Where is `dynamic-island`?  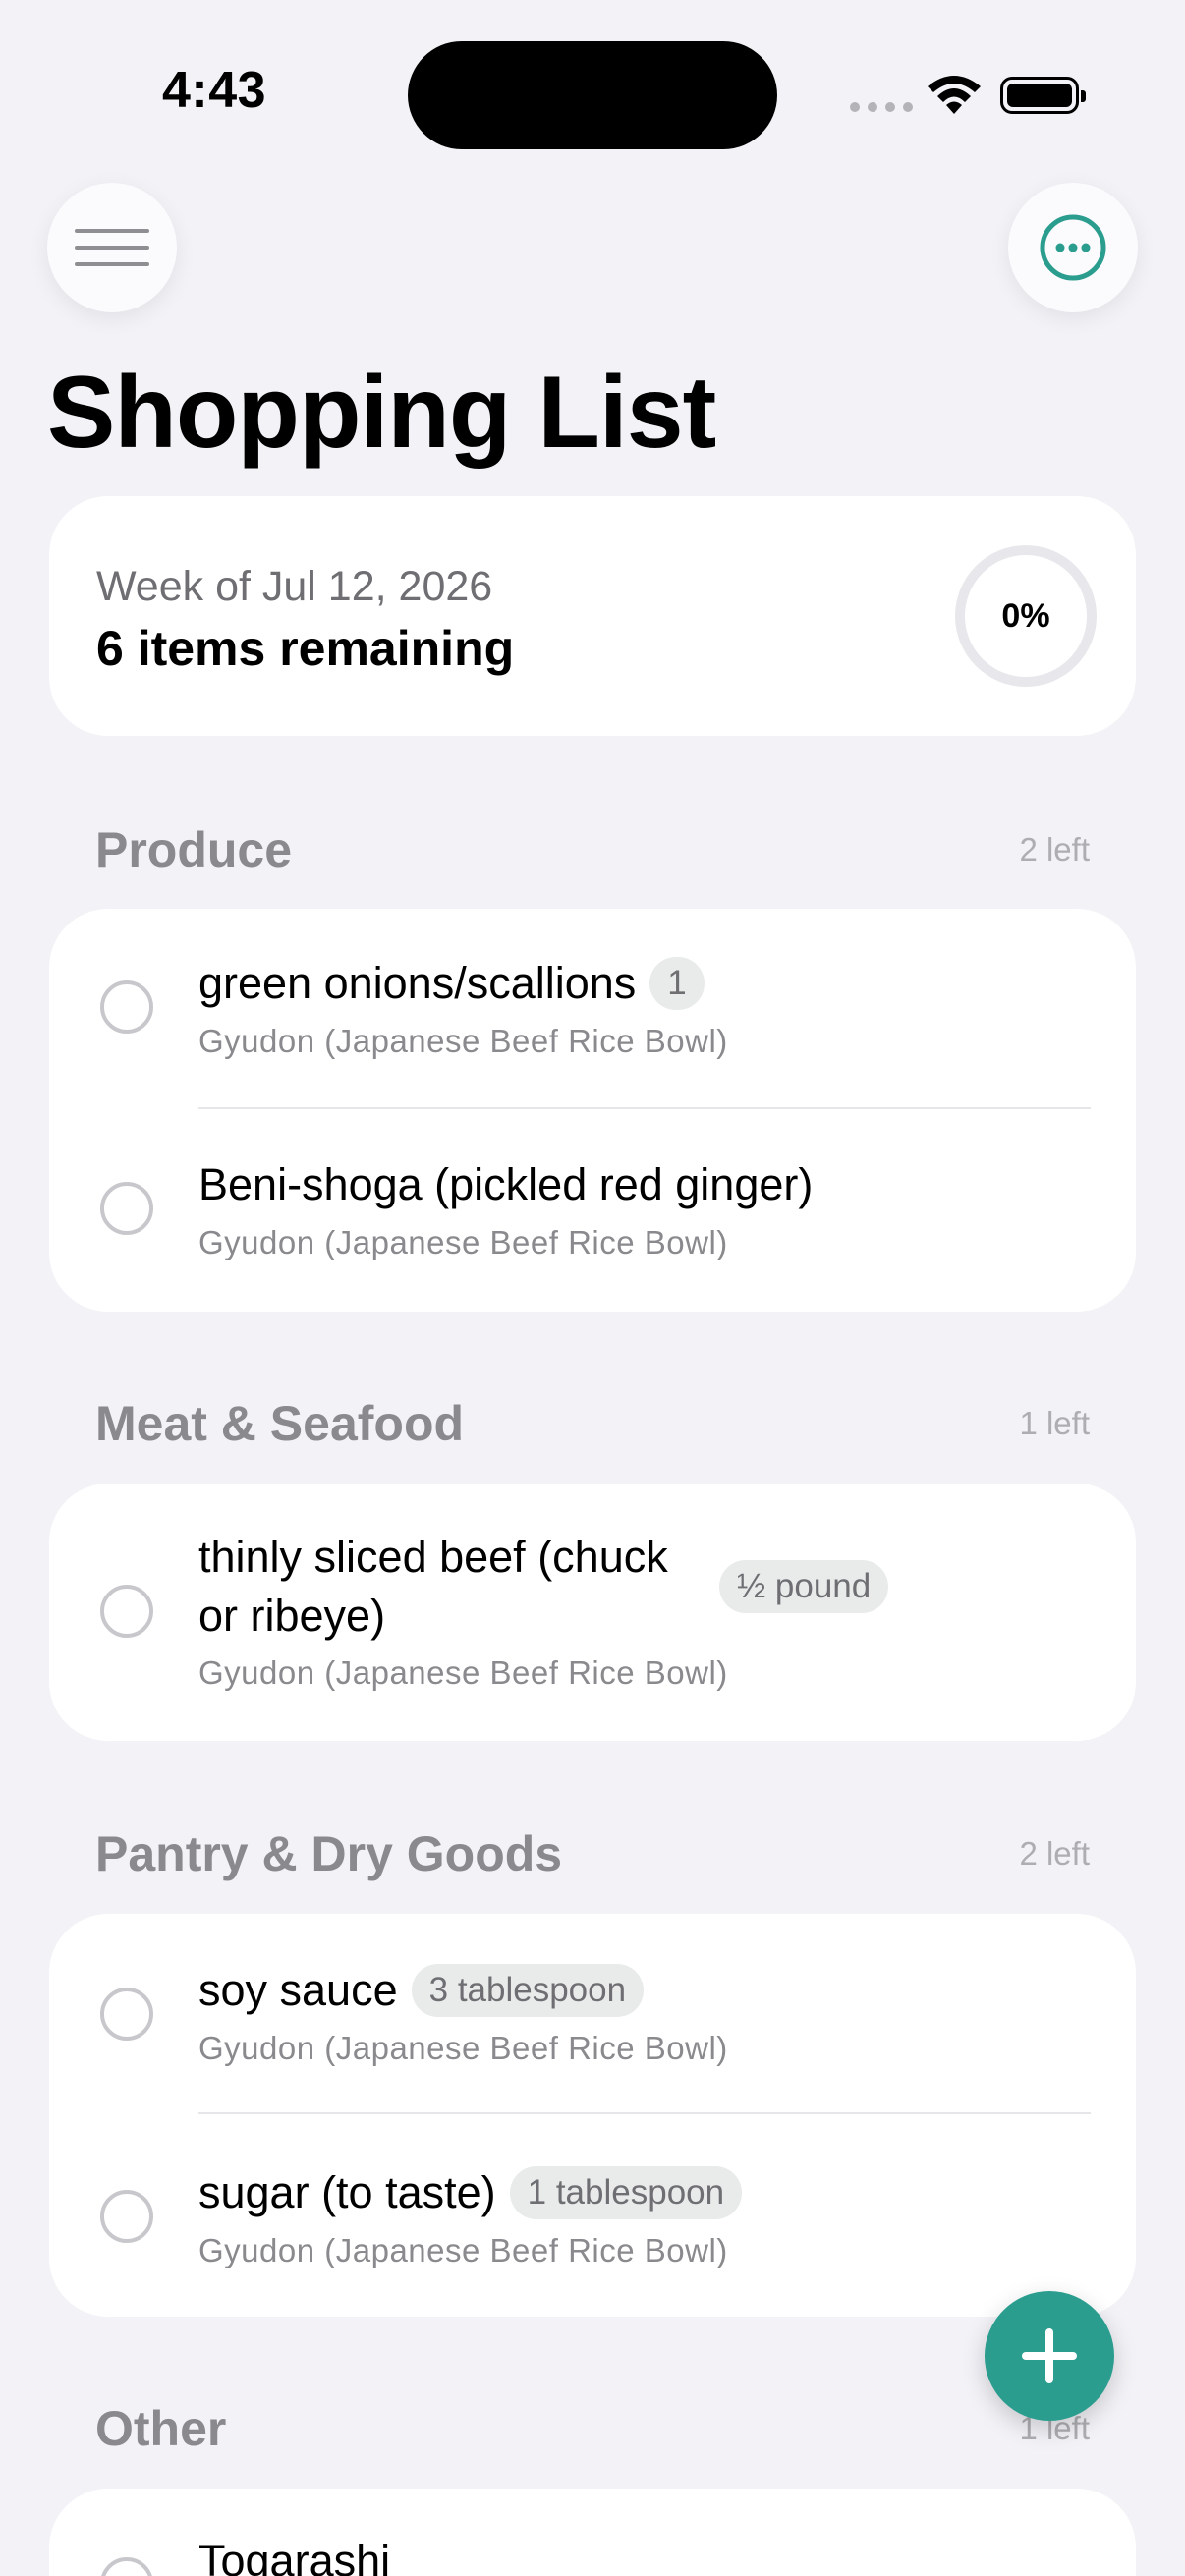
dynamic-island is located at coordinates (592, 95).